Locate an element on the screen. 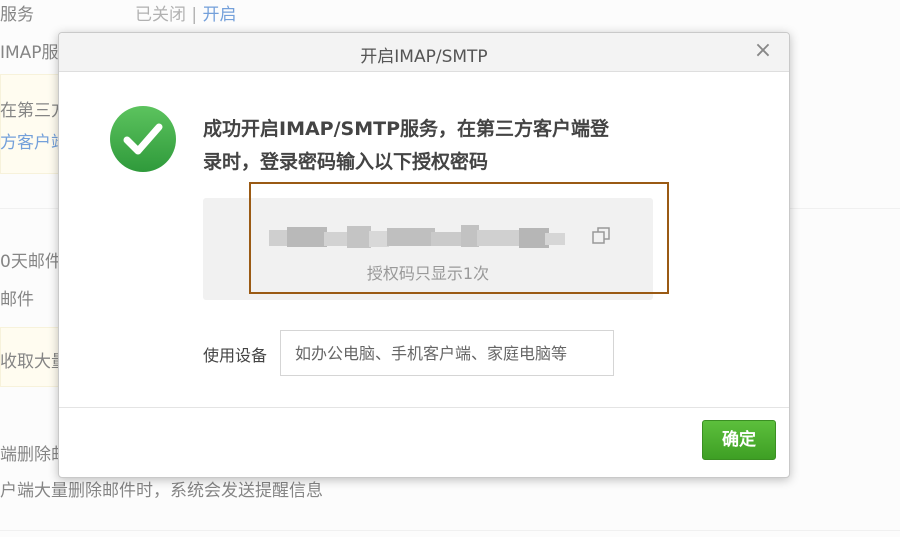 The image size is (900, 537). dialog-title: 开启IMAP/SMTP is located at coordinates (424, 57).